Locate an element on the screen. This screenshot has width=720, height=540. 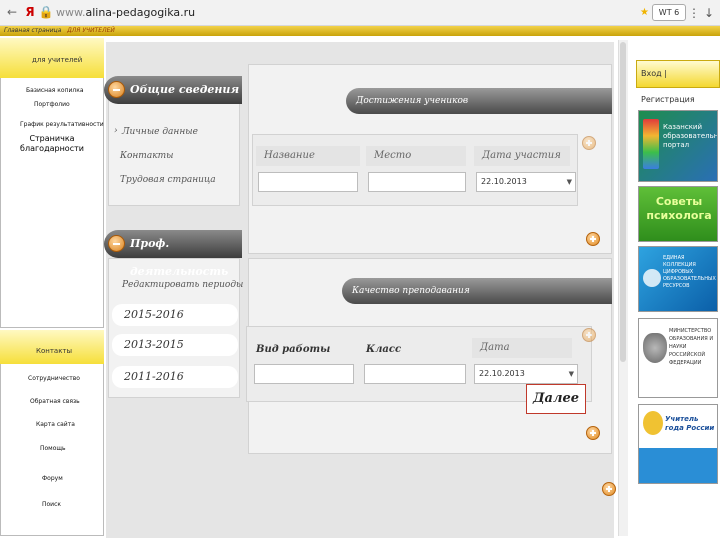
tab-achievements-label: Достижения учеников is located at coordinates (412, 101).